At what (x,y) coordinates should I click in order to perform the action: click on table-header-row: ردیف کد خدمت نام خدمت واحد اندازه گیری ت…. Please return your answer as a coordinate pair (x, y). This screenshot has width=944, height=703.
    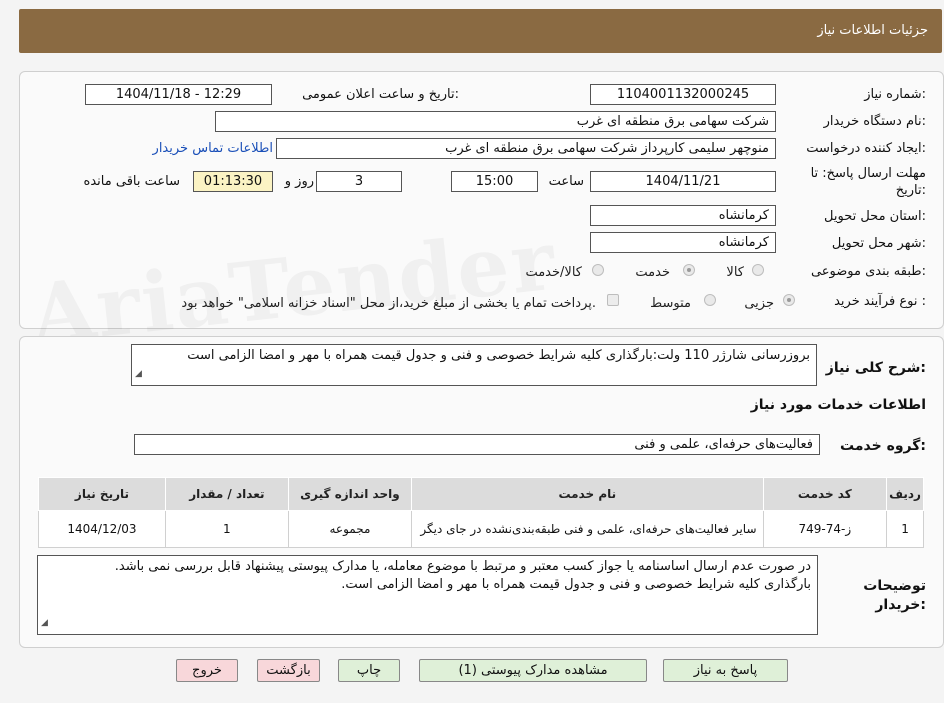
    Looking at the image, I should click on (481, 494).